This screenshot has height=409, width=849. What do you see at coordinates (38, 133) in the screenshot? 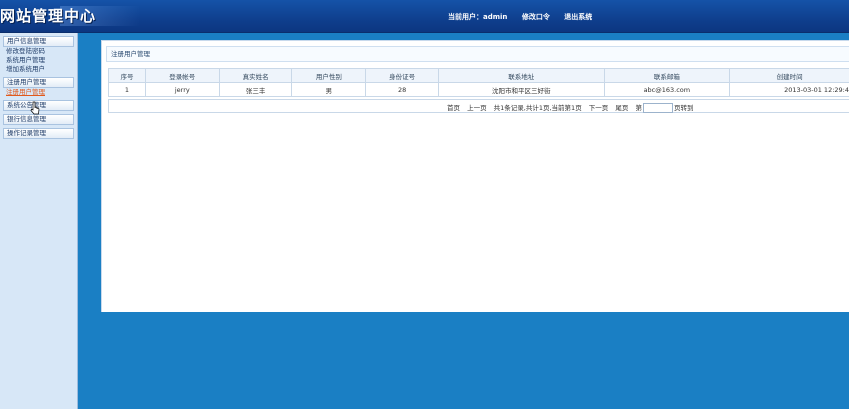
I see `sidebar-group-operation-log: 操作记录管理` at bounding box center [38, 133].